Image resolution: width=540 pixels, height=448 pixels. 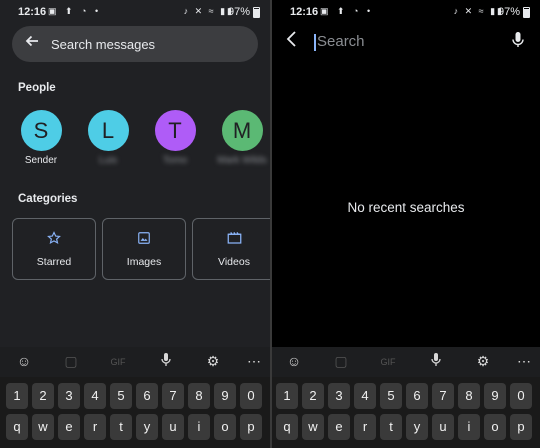 What do you see at coordinates (292, 42) in the screenshot?
I see `back-chevron-icon` at bounding box center [292, 42].